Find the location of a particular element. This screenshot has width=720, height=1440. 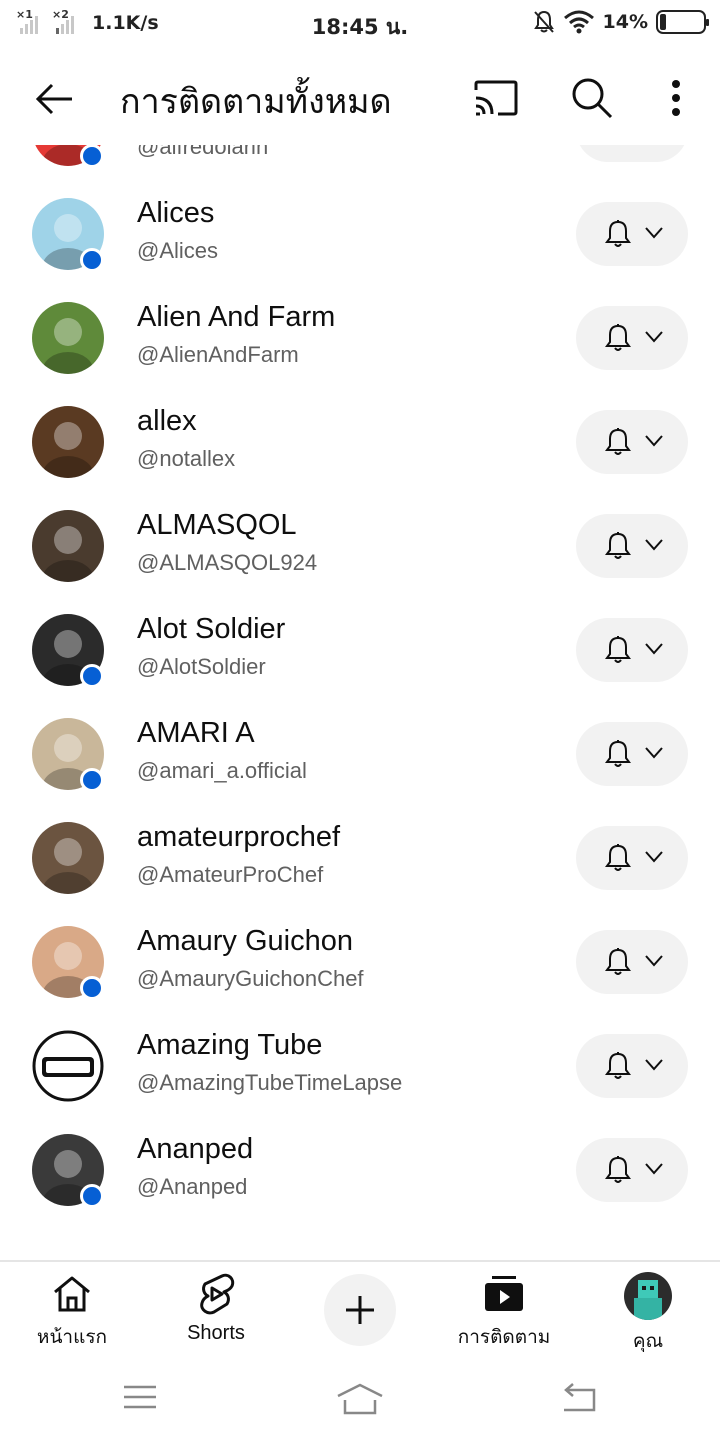

nav-subscriptions-label: การติดตาม is located at coordinates (504, 1337).